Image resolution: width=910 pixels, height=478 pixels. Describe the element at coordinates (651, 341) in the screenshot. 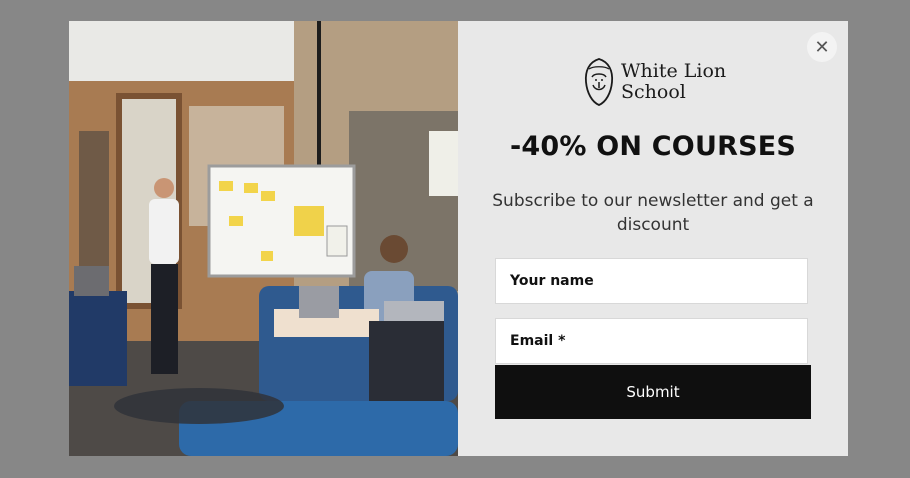

I see `email-input: Email *` at that location.